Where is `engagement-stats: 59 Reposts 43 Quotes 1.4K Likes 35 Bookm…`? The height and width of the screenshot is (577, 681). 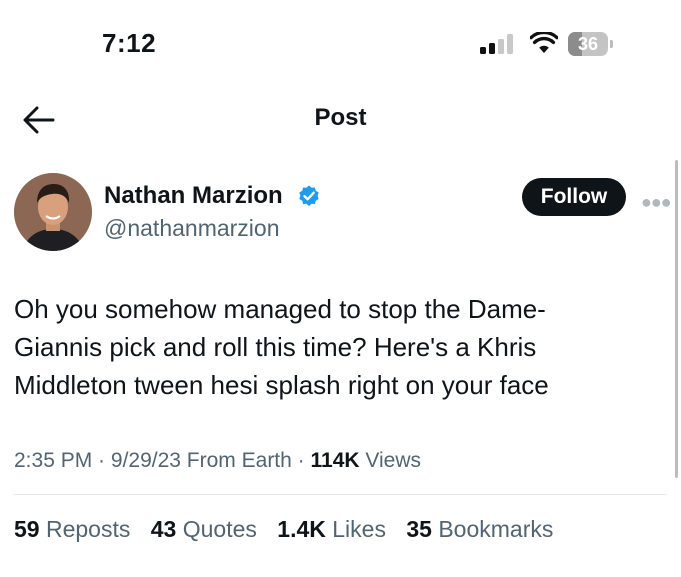
engagement-stats: 59 Reposts 43 Quotes 1.4K Likes 35 Bookm… is located at coordinates (290, 529).